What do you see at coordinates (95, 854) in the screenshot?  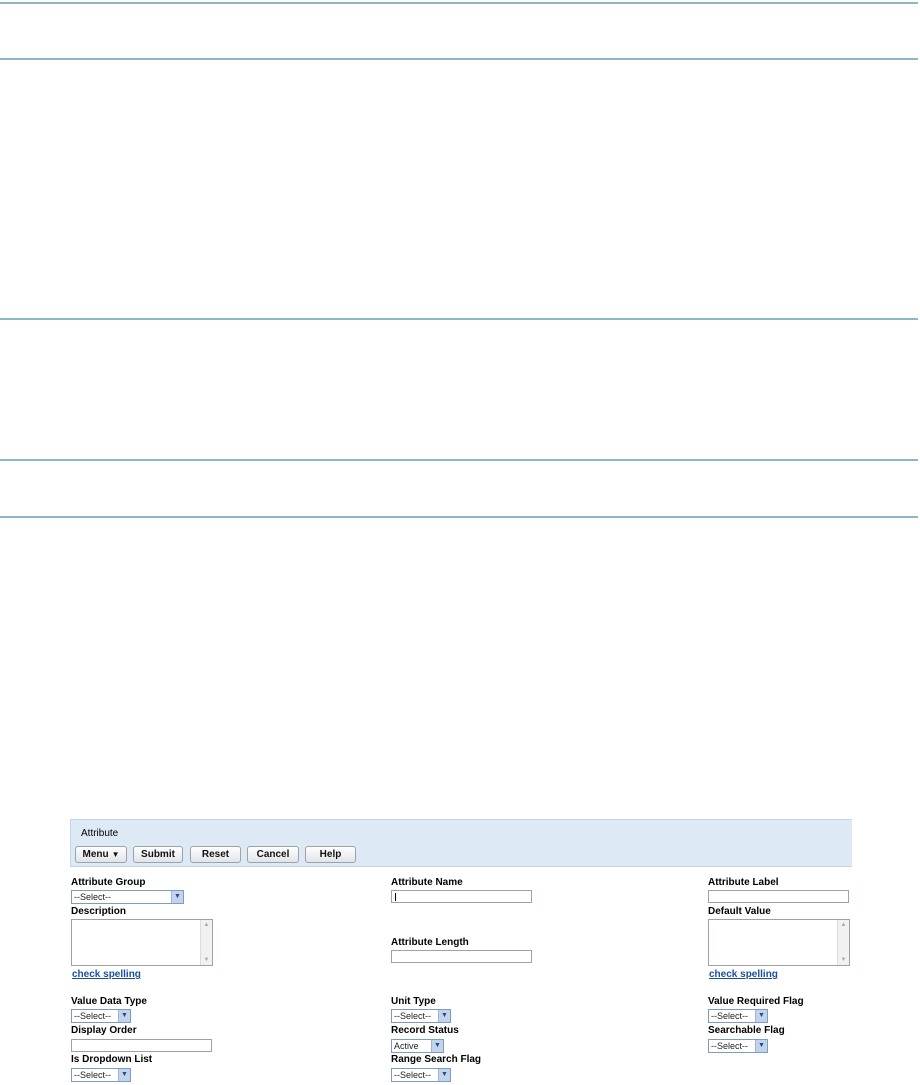 I see `menu-button-label: Menu` at bounding box center [95, 854].